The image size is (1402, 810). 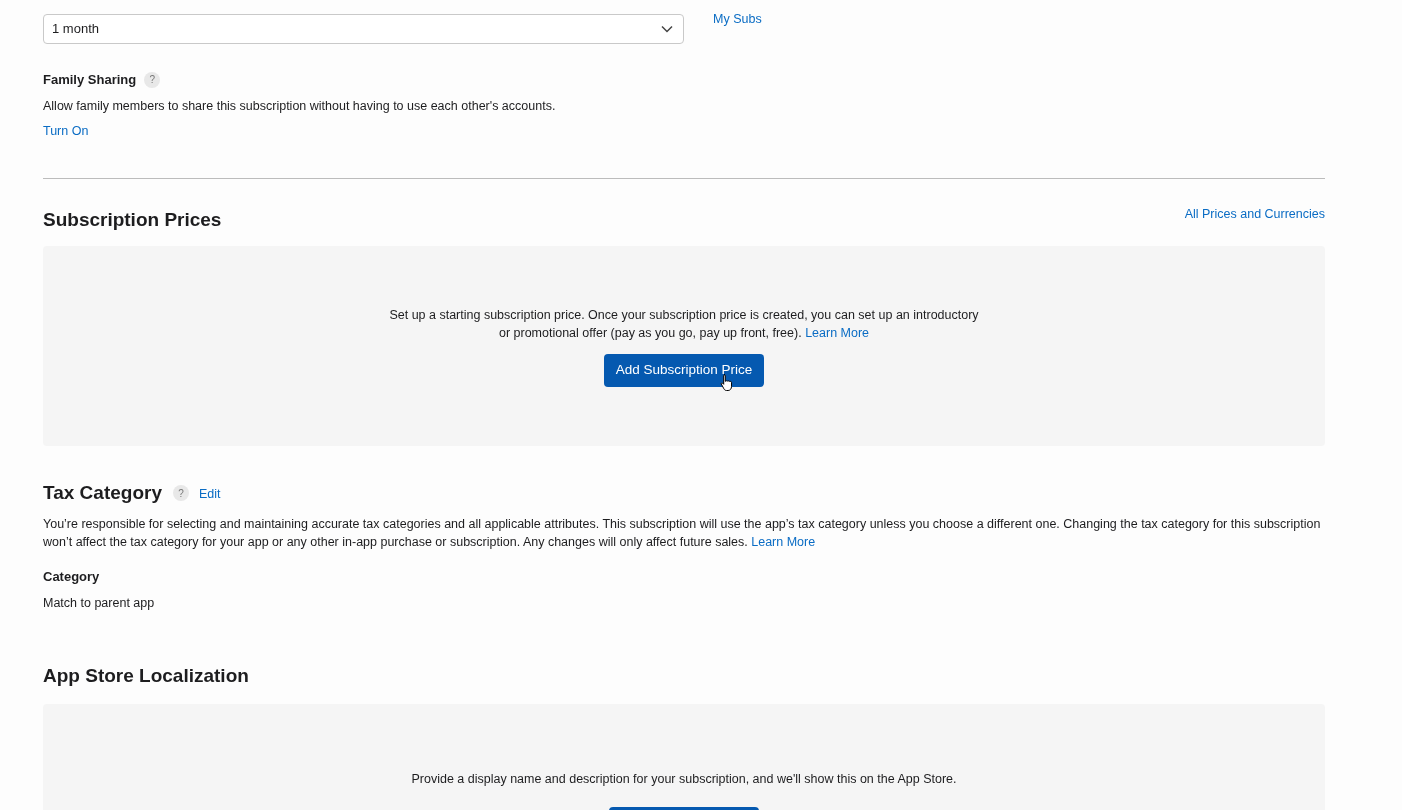 I want to click on localization-description: Provide a display name and description for your subscription, and we'll show this on the App Store., so click(x=684, y=779).